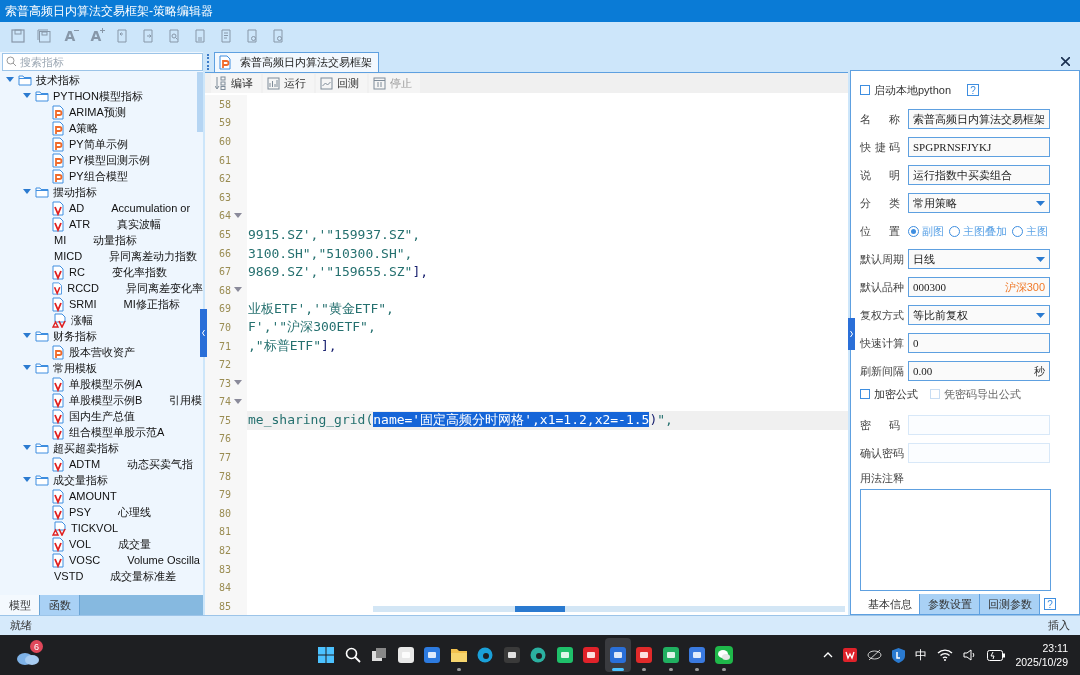 The height and width of the screenshot is (675, 1080). Describe the element at coordinates (945, 655) in the screenshot. I see `wifi-icon` at that location.